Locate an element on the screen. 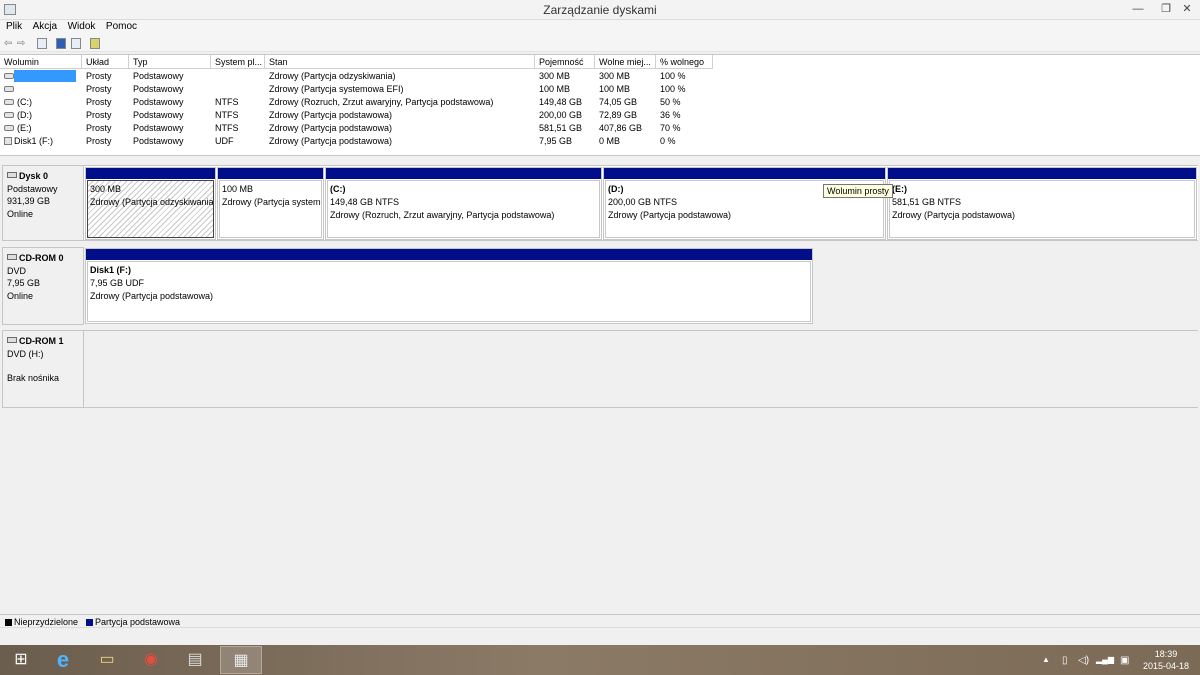 This screenshot has width=1200, height=675. column-header-percent-free: % wolnego is located at coordinates (684, 62).